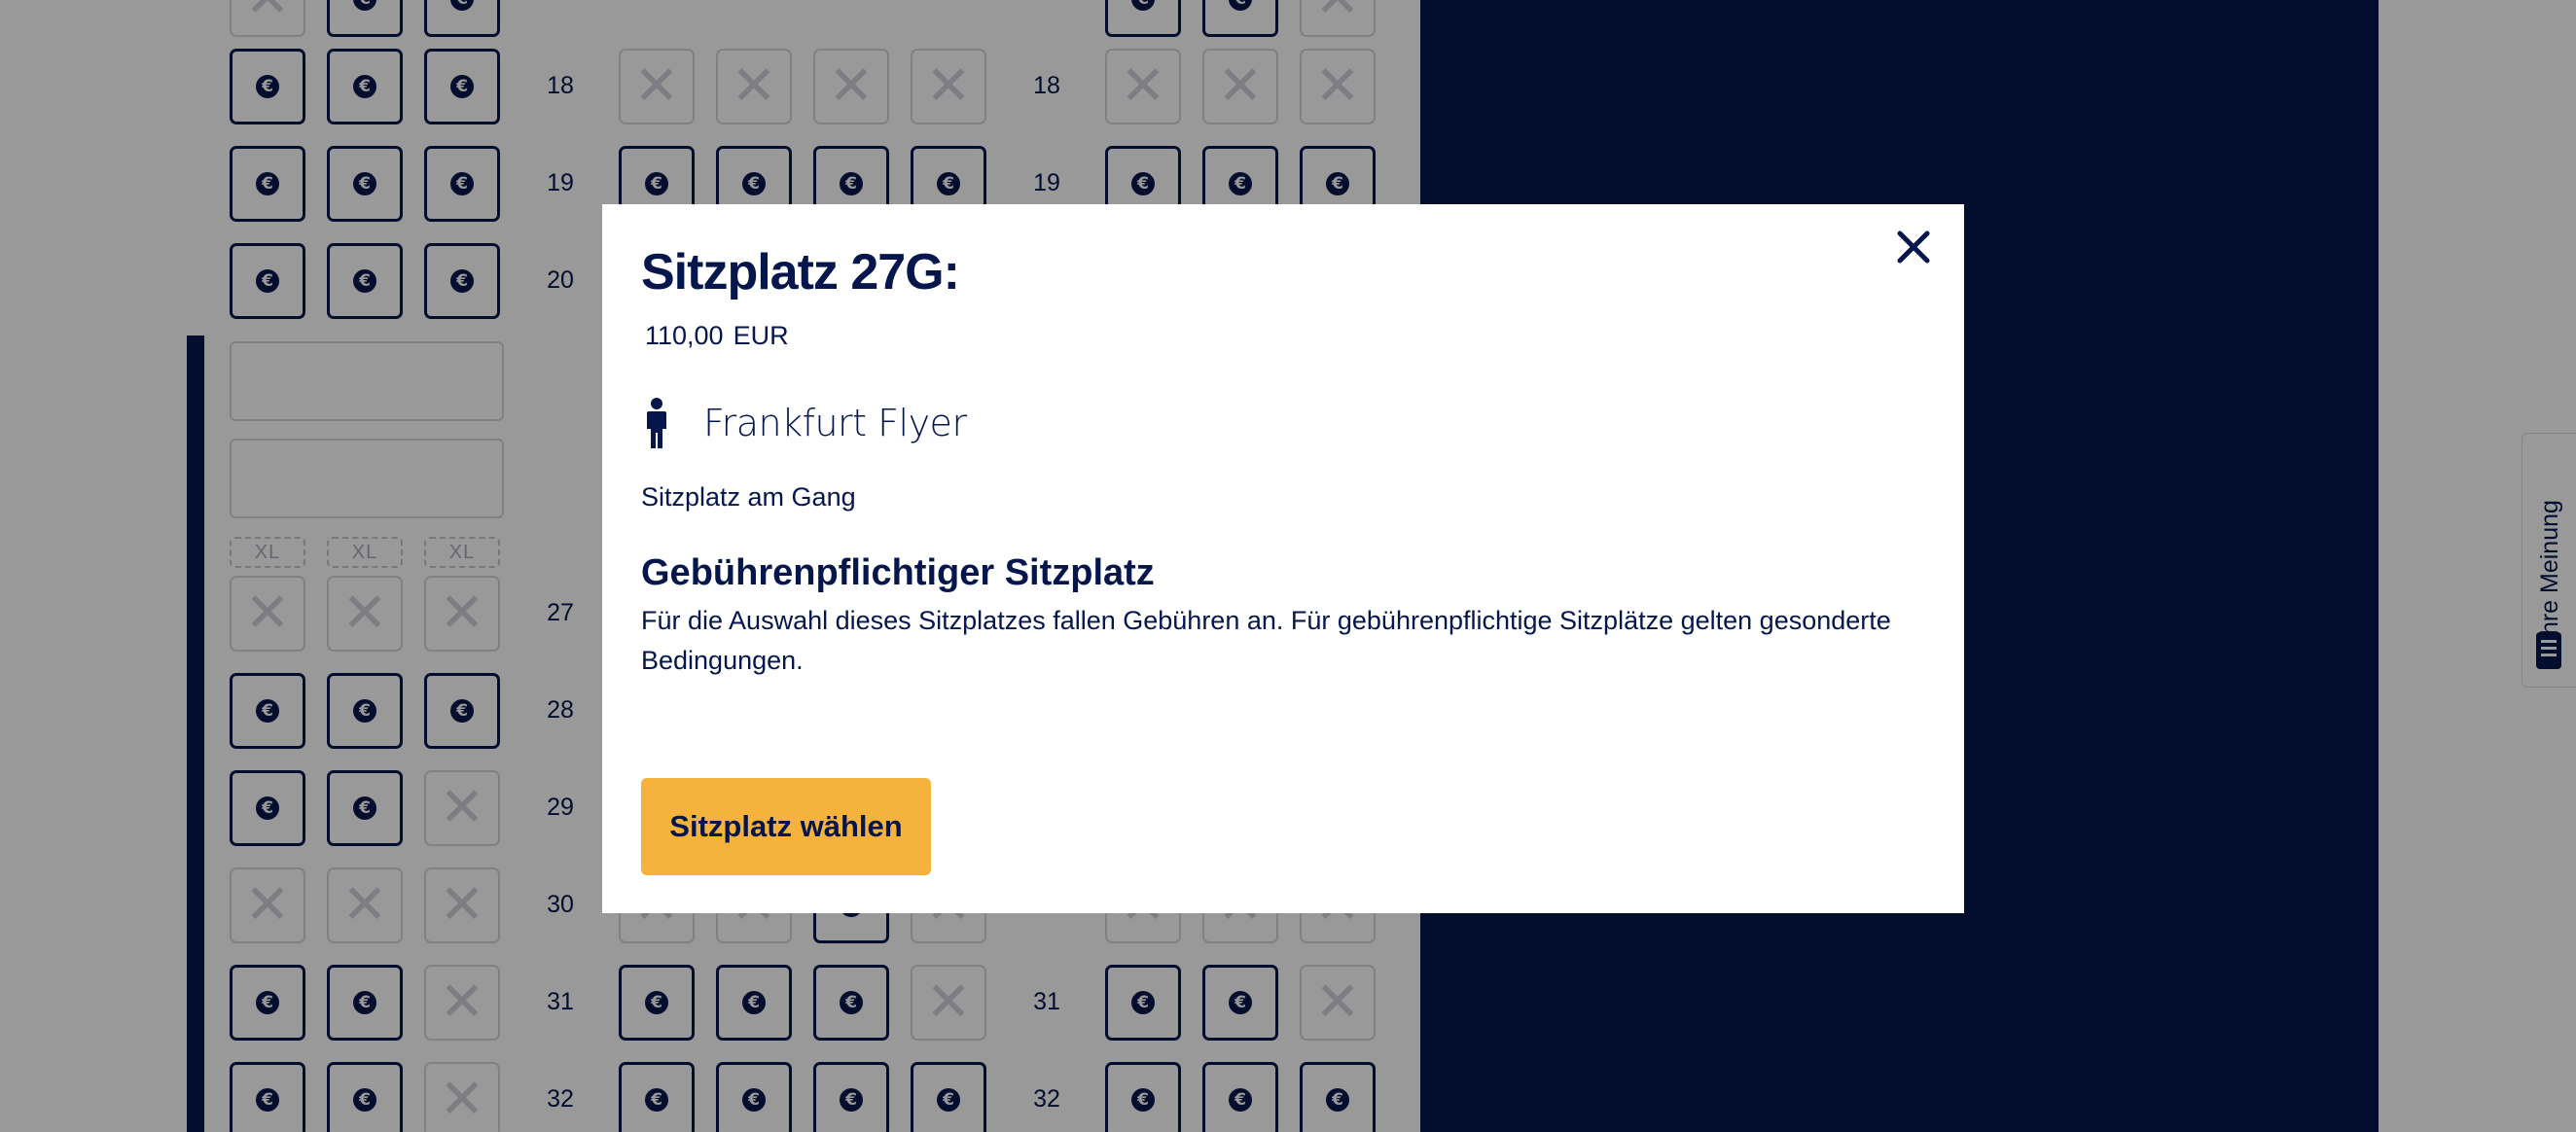  I want to click on price-currency: EUR, so click(761, 335).